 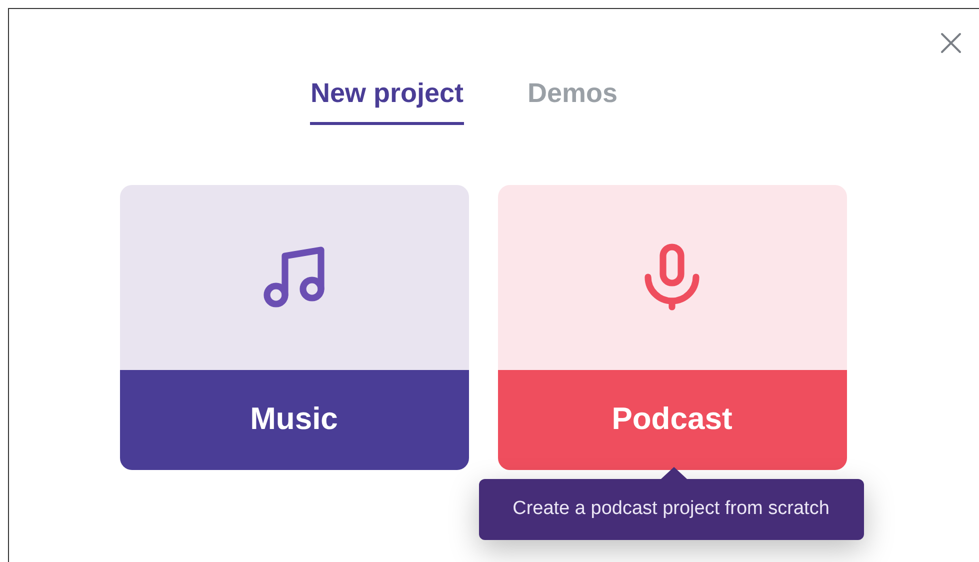 I want to click on card-label: Music, so click(x=294, y=419).